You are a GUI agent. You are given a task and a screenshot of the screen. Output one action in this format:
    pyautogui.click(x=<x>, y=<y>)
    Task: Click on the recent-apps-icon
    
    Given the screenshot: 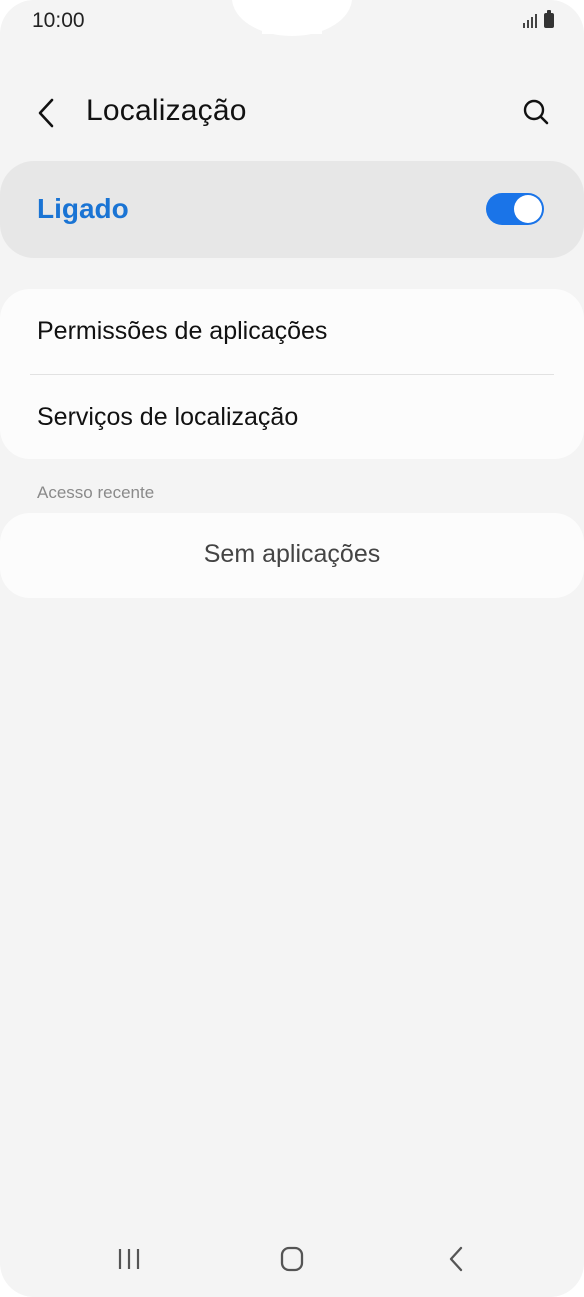 What is the action you would take?
    pyautogui.click(x=129, y=1259)
    